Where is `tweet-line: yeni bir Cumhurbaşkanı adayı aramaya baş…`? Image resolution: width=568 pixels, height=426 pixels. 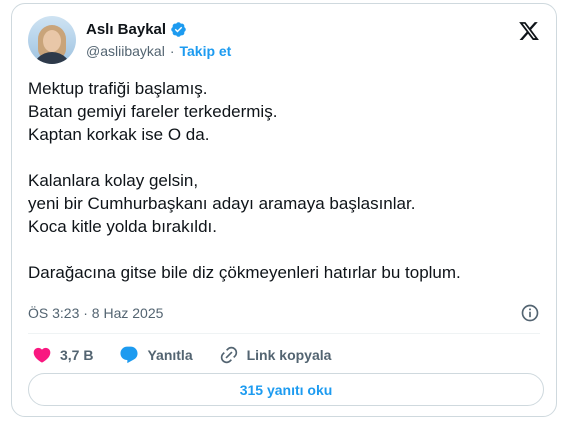
tweet-line: yeni bir Cumhurbaşkanı adayı aramaya baş… is located at coordinates (222, 203).